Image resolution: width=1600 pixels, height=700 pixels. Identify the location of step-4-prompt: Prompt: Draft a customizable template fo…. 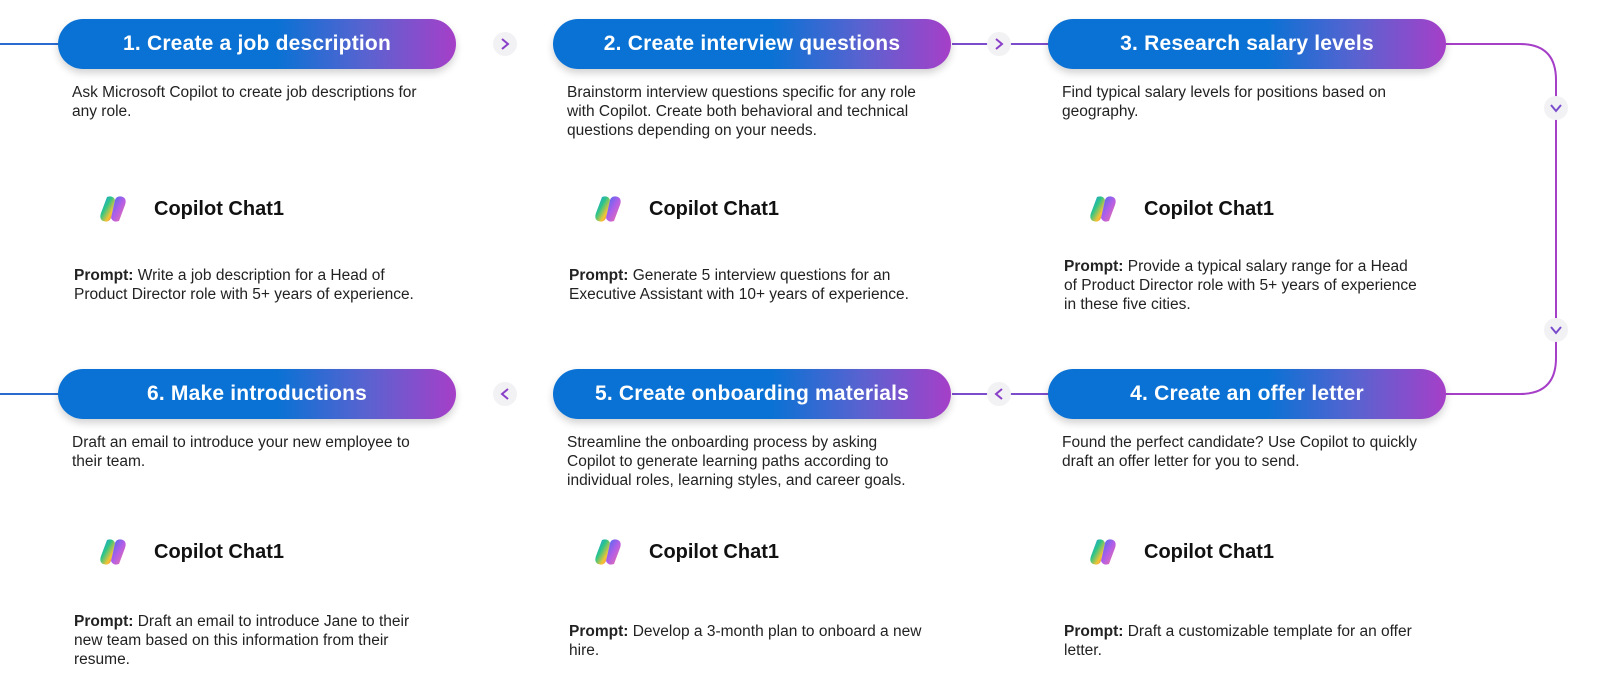
(1244, 641).